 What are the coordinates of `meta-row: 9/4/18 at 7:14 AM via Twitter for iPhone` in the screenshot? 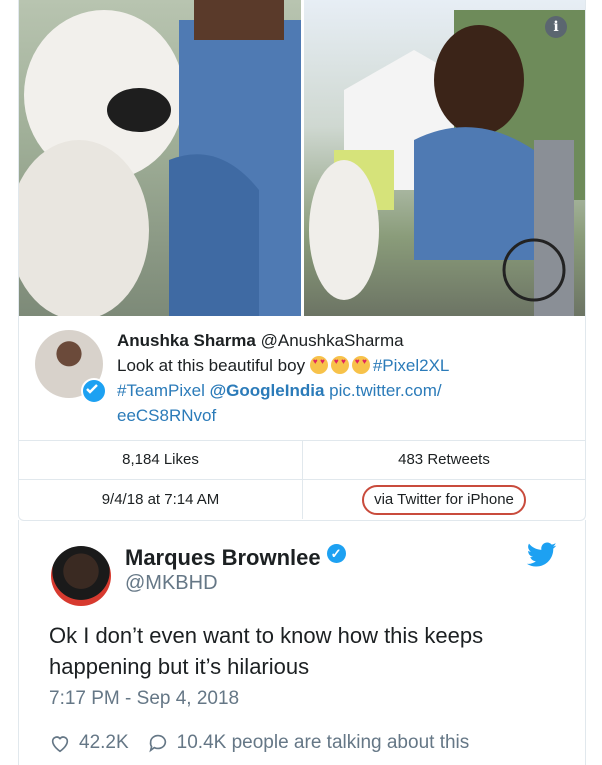 It's located at (302, 499).